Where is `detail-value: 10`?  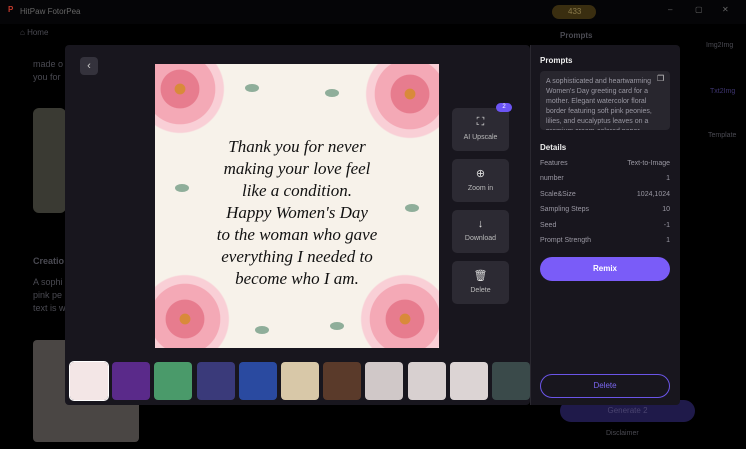 detail-value: 10 is located at coordinates (666, 210).